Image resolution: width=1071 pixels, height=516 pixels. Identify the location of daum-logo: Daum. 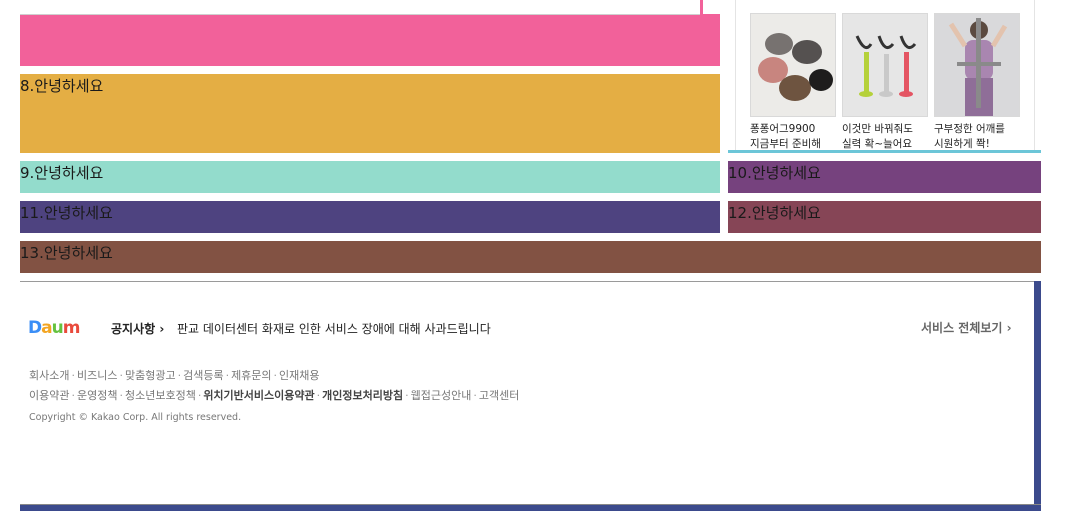
(54, 328).